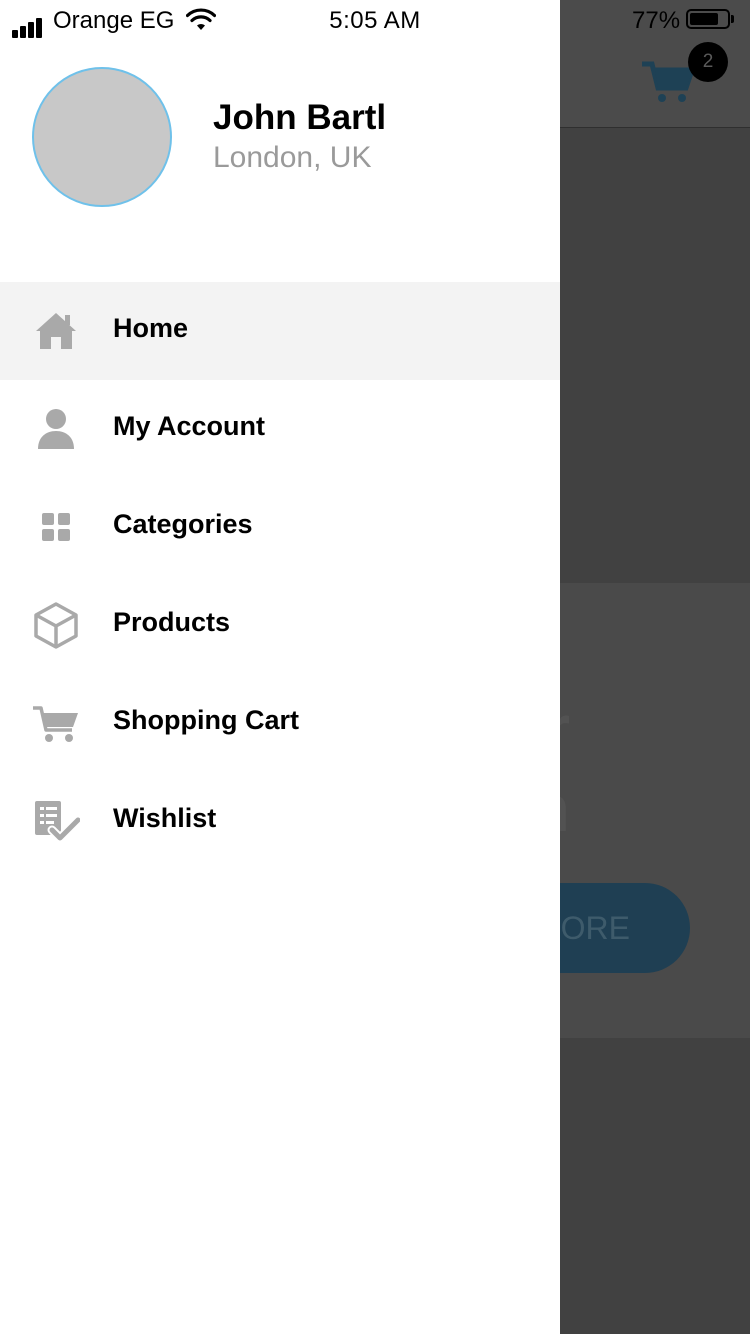 This screenshot has width=750, height=1334. I want to click on battery-percentage: 77%, so click(656, 20).